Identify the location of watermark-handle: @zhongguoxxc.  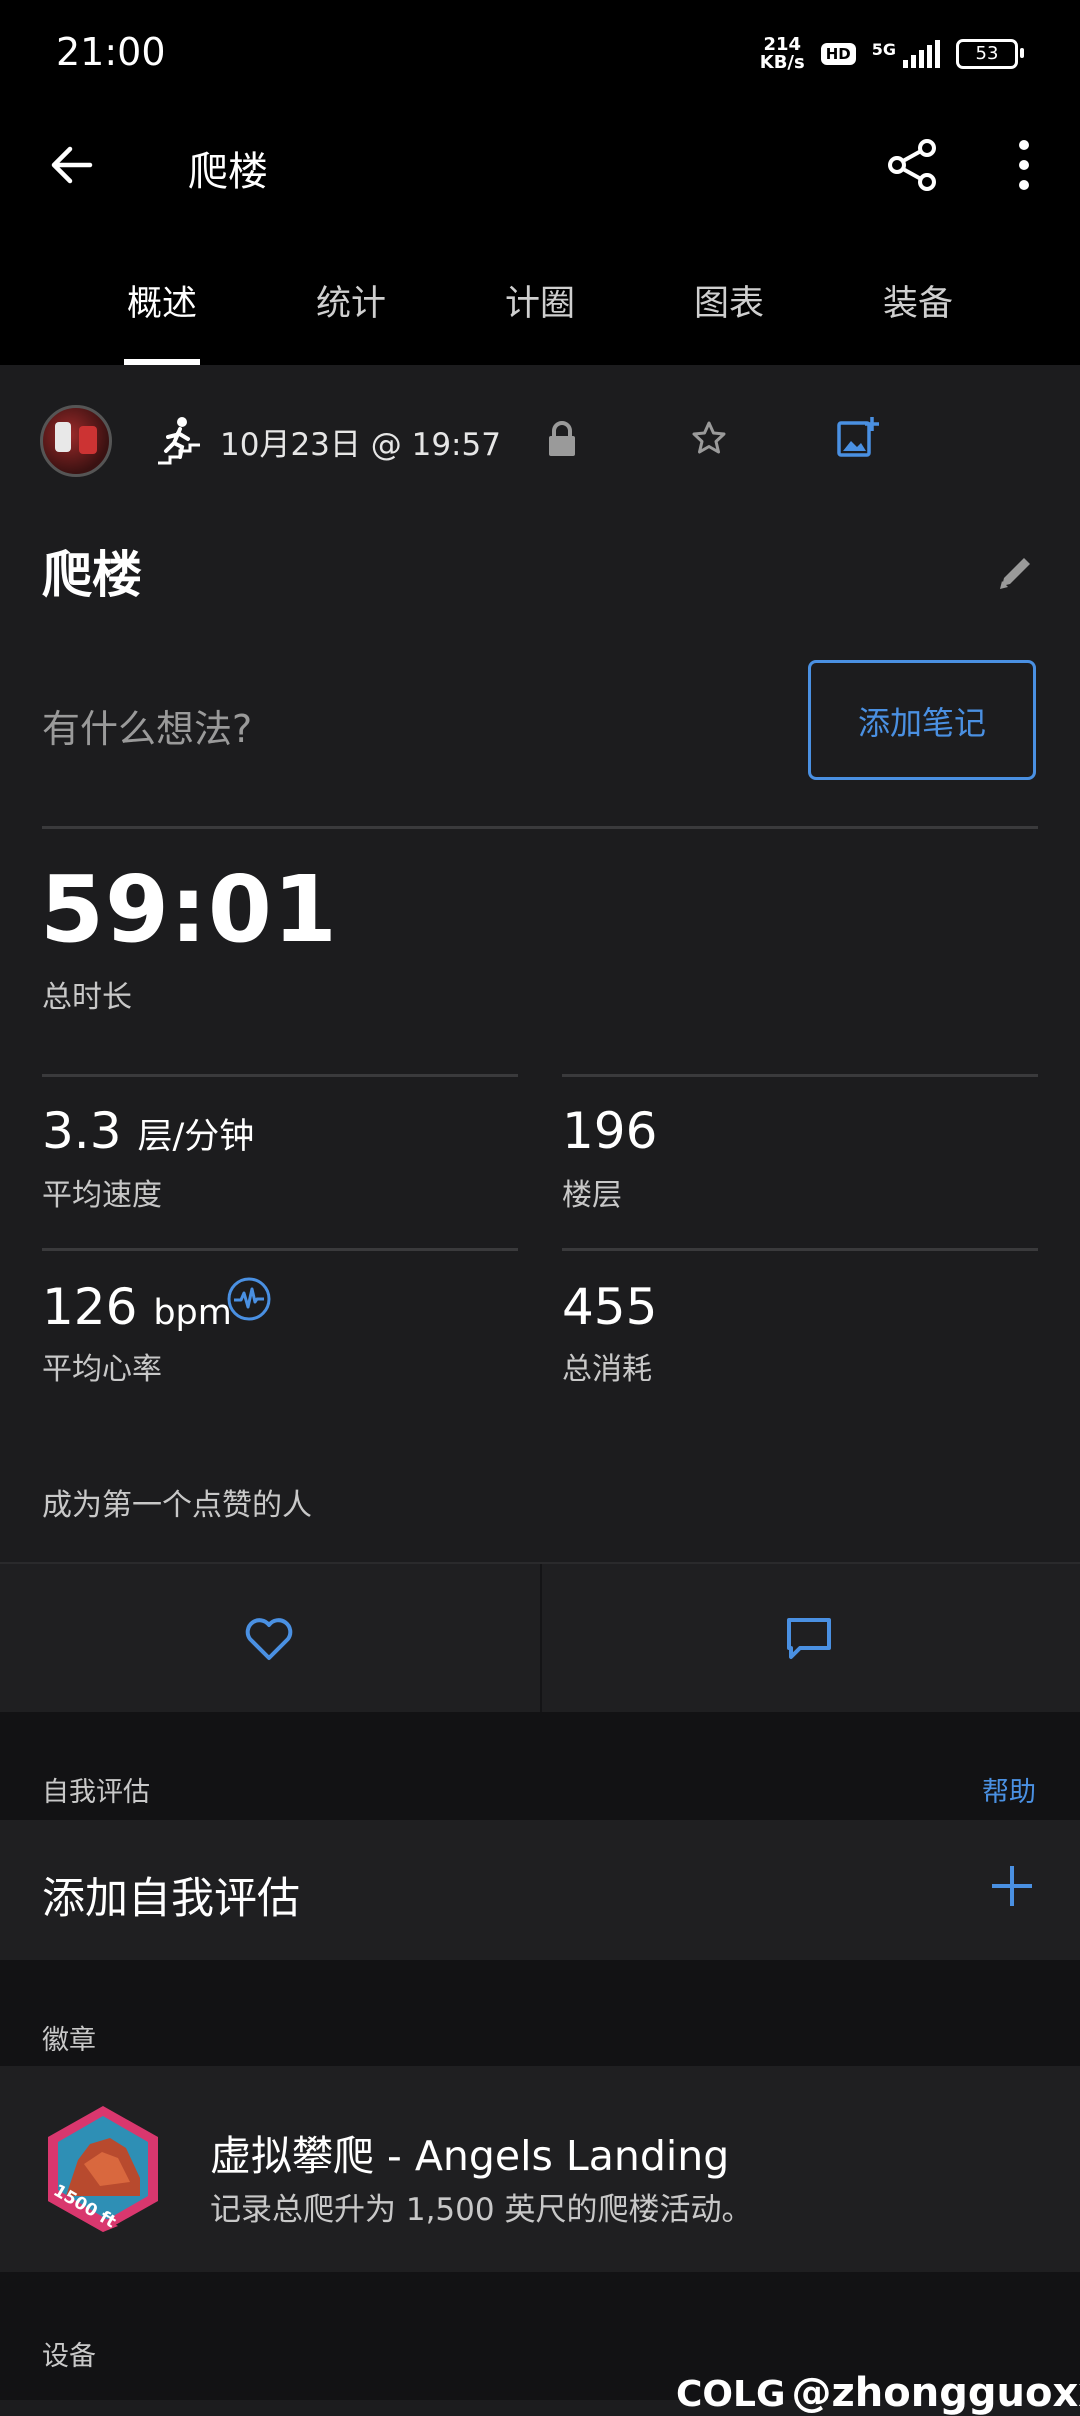
(935, 2393).